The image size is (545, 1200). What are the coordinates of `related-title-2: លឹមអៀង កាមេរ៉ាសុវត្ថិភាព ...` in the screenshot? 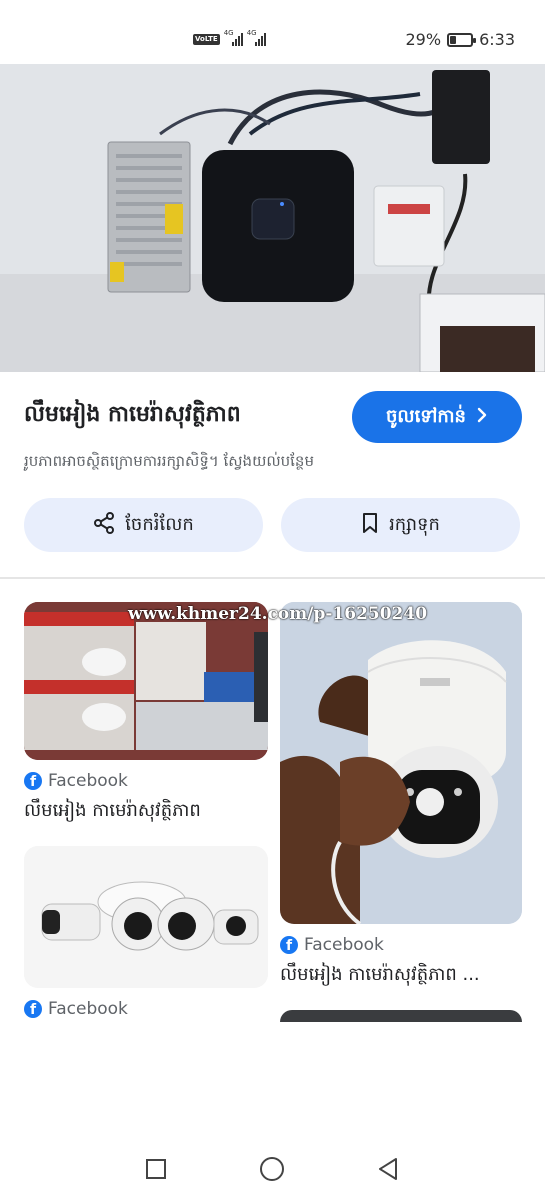 It's located at (401, 975).